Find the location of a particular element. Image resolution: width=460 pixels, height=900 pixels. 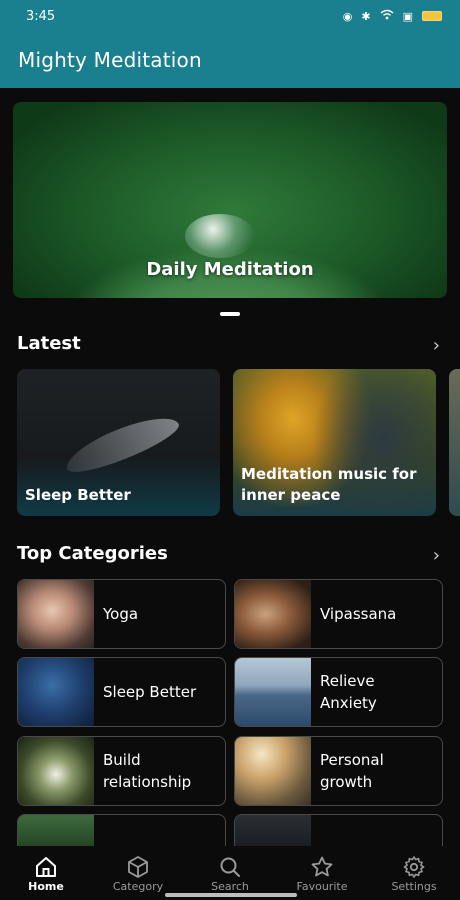

latest-card-label: Meditation music for inner peace is located at coordinates (329, 484).